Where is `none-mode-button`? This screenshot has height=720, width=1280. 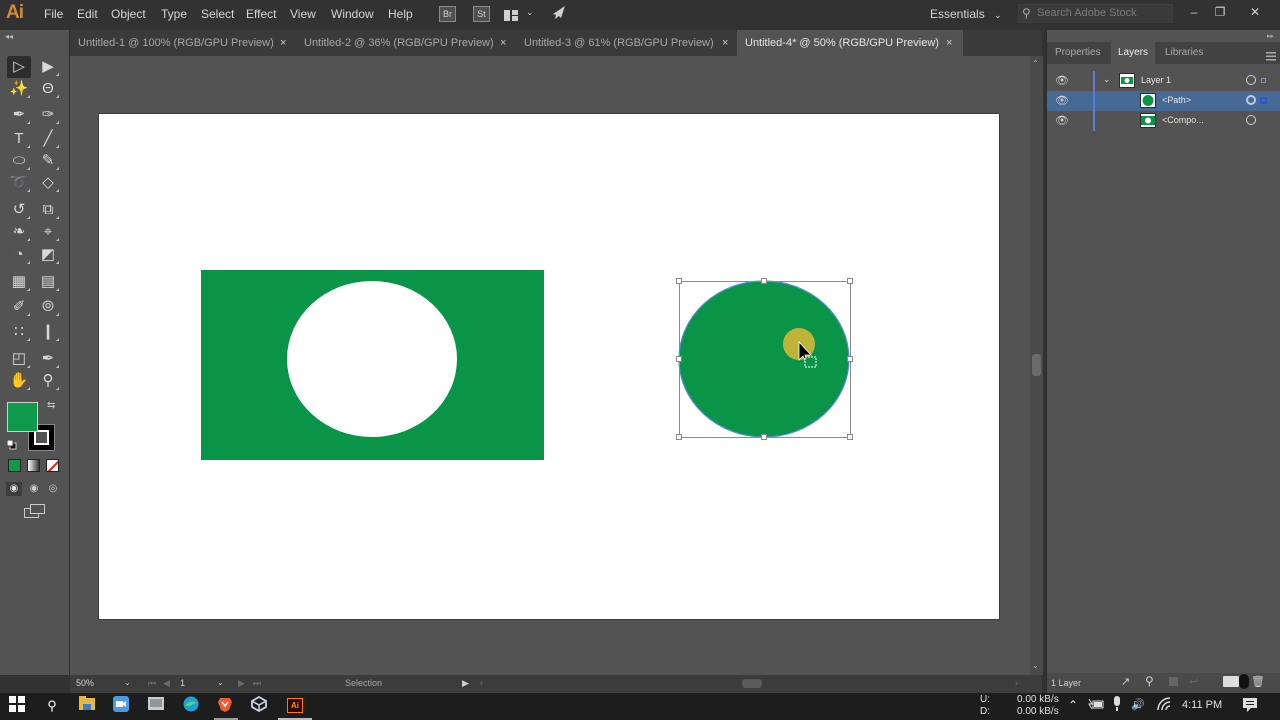 none-mode-button is located at coordinates (52, 465).